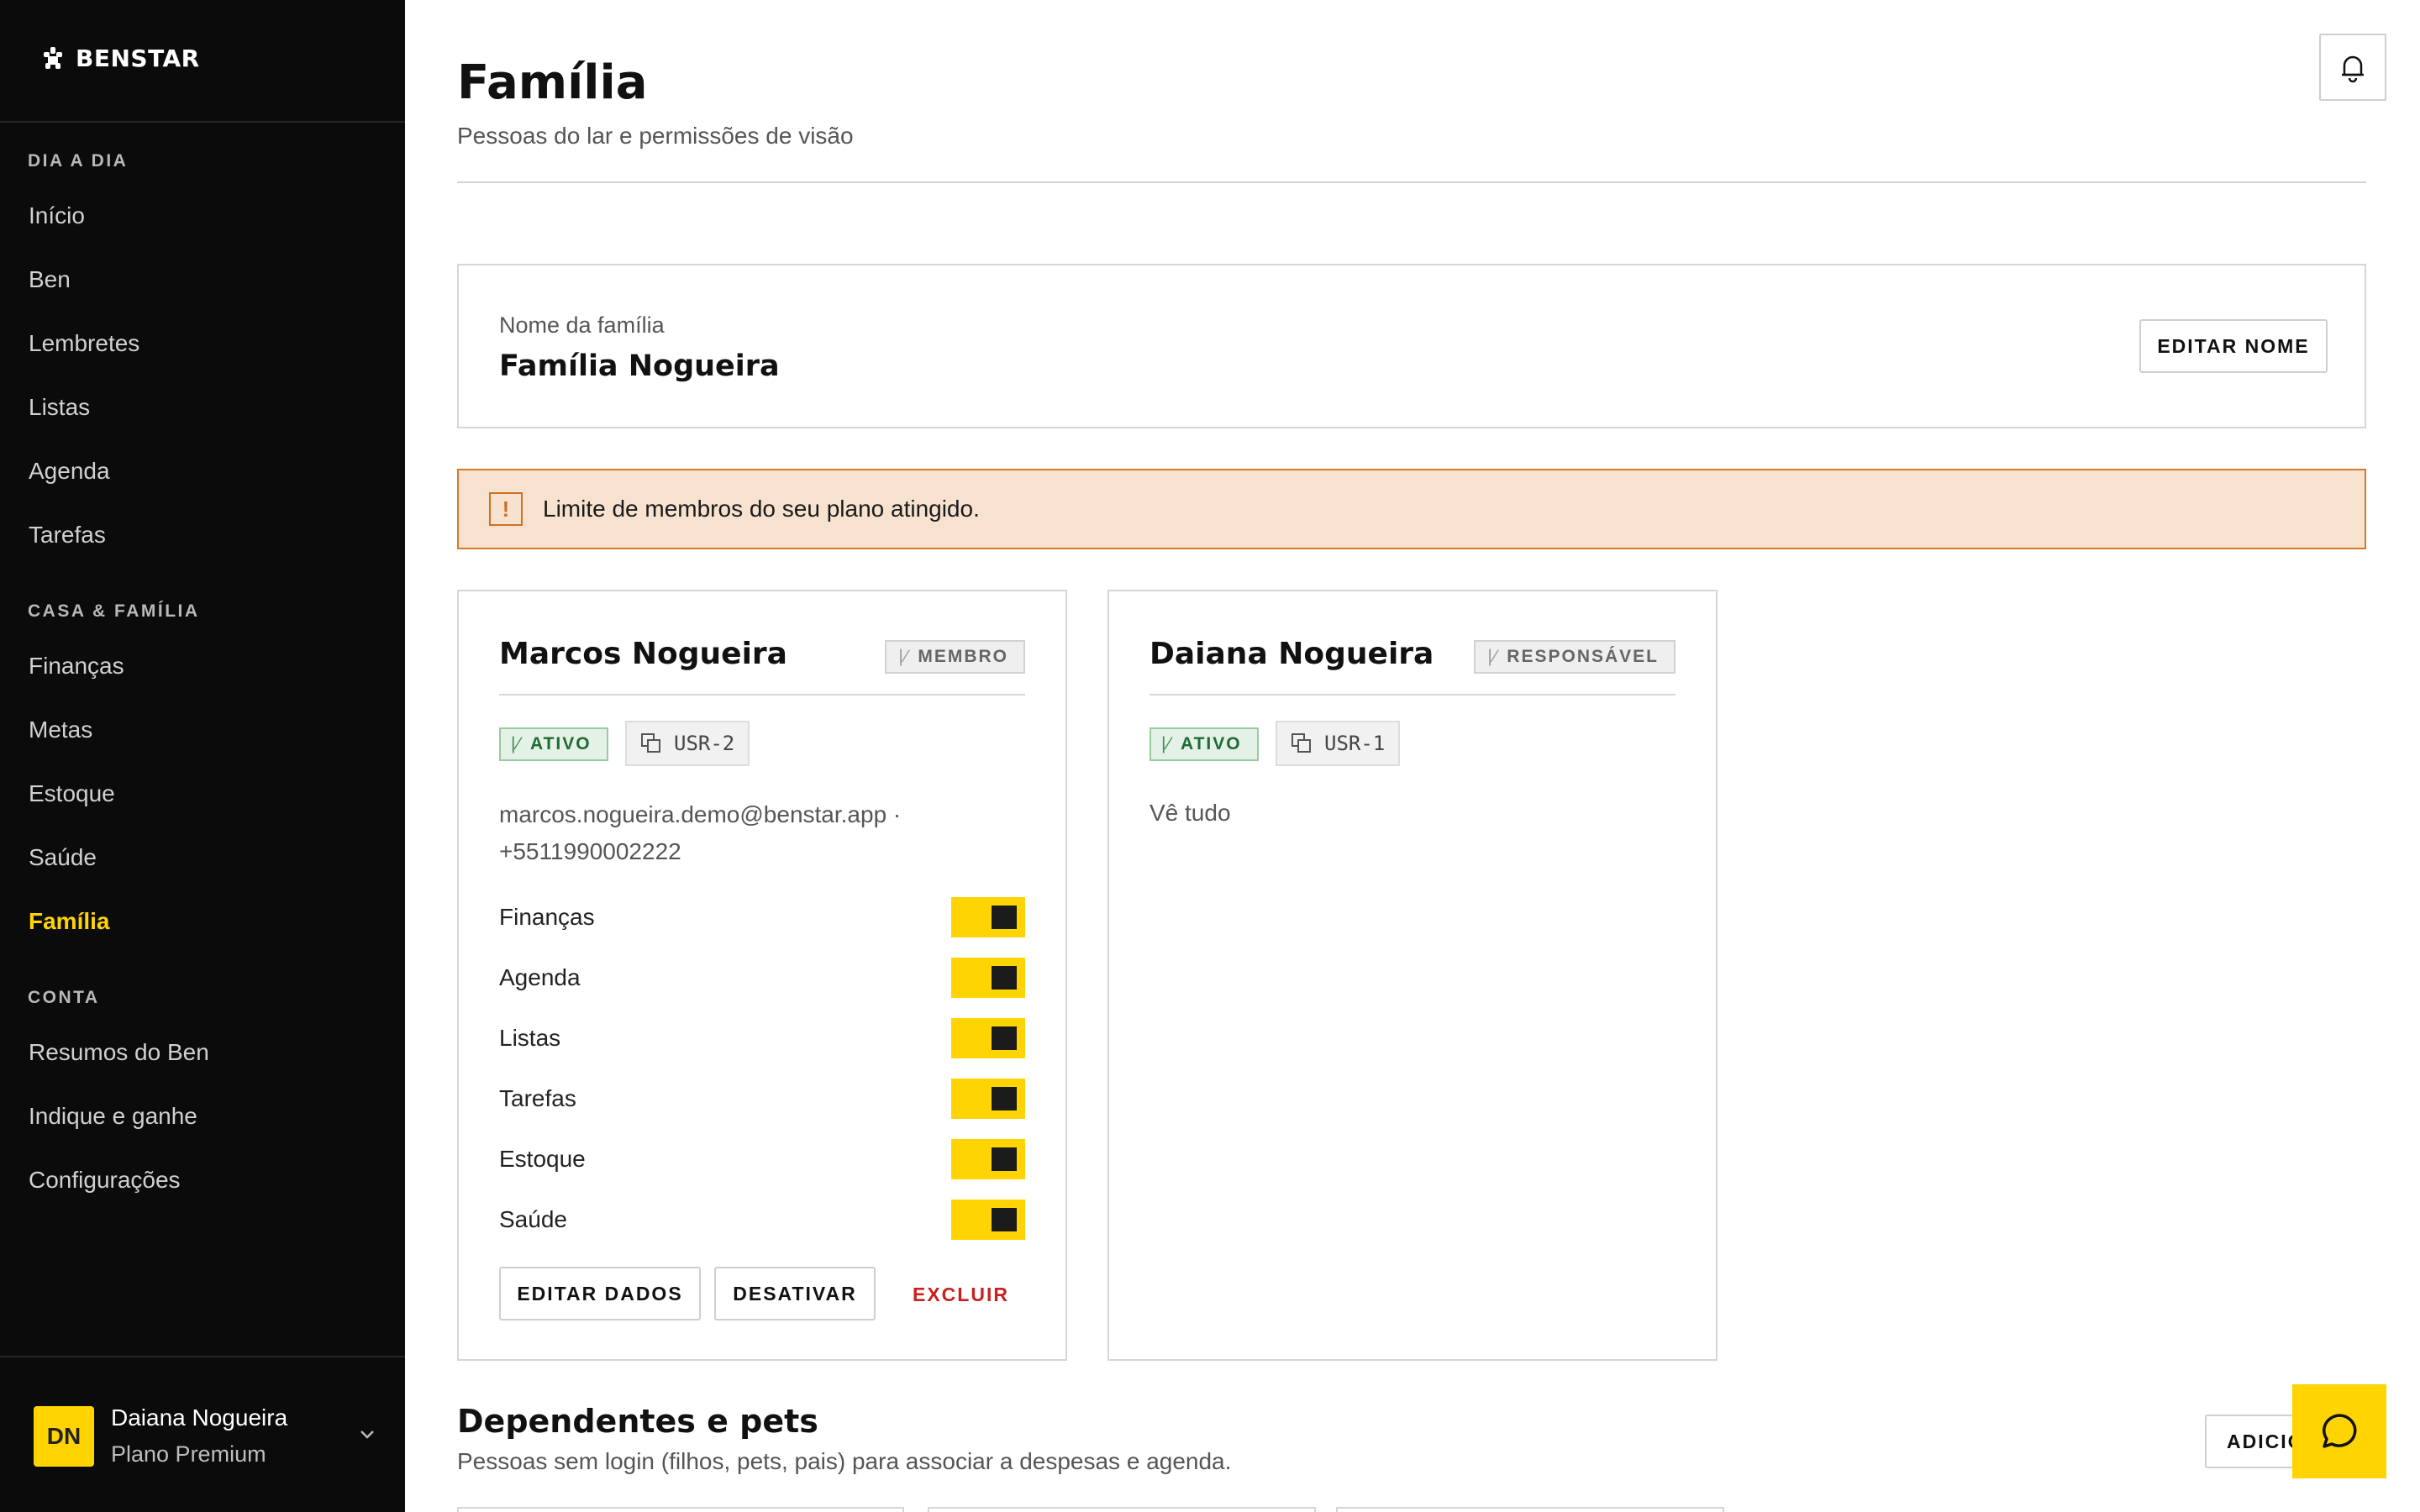  I want to click on permission-label: Listas, so click(530, 1038).